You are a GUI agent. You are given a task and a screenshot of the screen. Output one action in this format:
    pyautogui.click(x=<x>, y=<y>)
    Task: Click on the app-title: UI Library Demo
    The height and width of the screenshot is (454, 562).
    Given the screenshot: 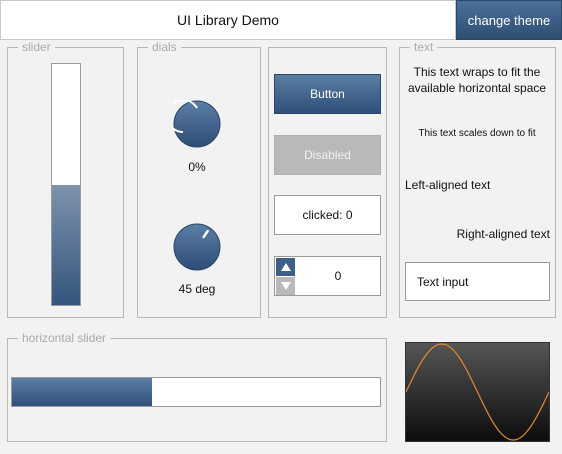 What is the action you would take?
    pyautogui.click(x=228, y=20)
    